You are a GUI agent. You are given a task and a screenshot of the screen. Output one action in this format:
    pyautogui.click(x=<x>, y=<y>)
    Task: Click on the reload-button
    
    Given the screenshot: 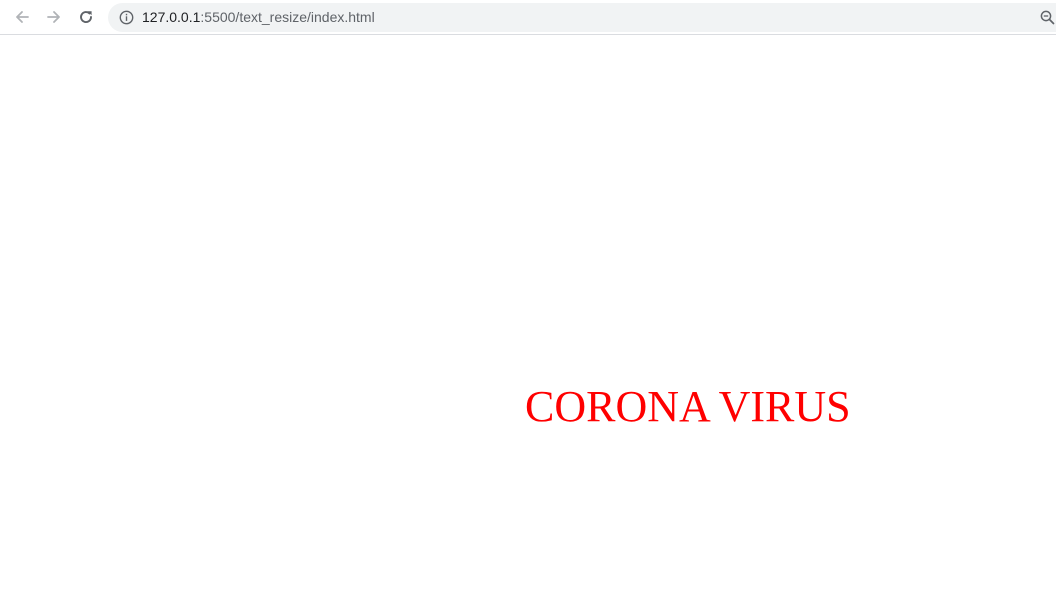 What is the action you would take?
    pyautogui.click(x=86, y=17)
    